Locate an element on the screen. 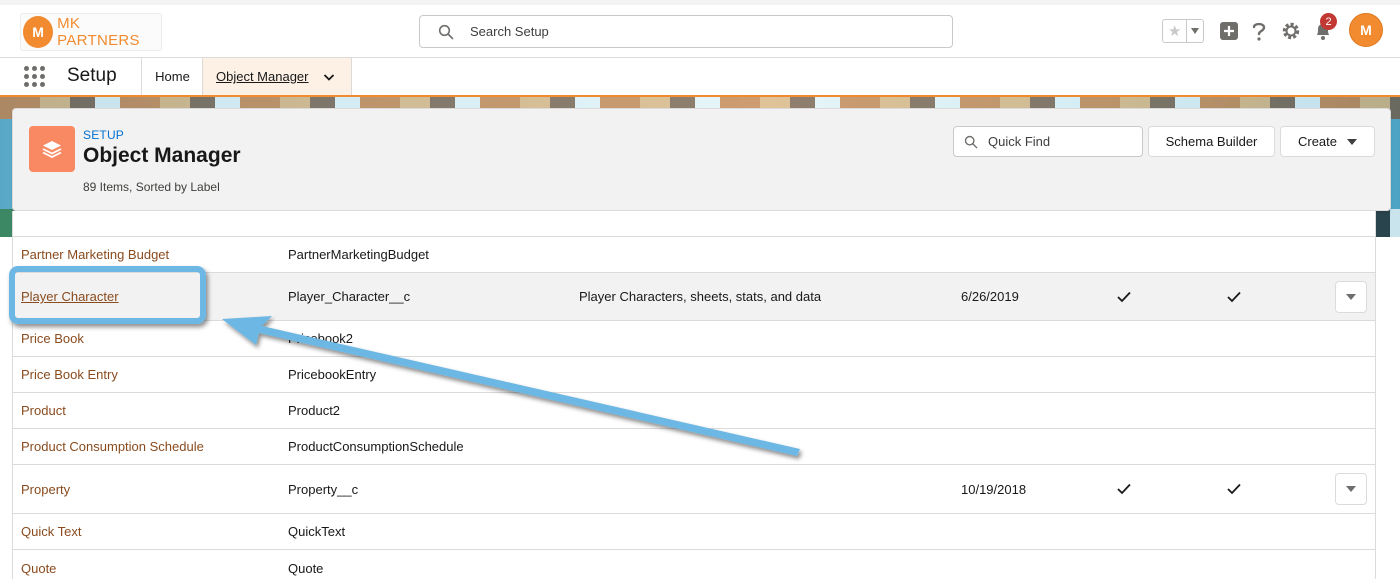  last-modified: 6/26/2019 is located at coordinates (990, 296).